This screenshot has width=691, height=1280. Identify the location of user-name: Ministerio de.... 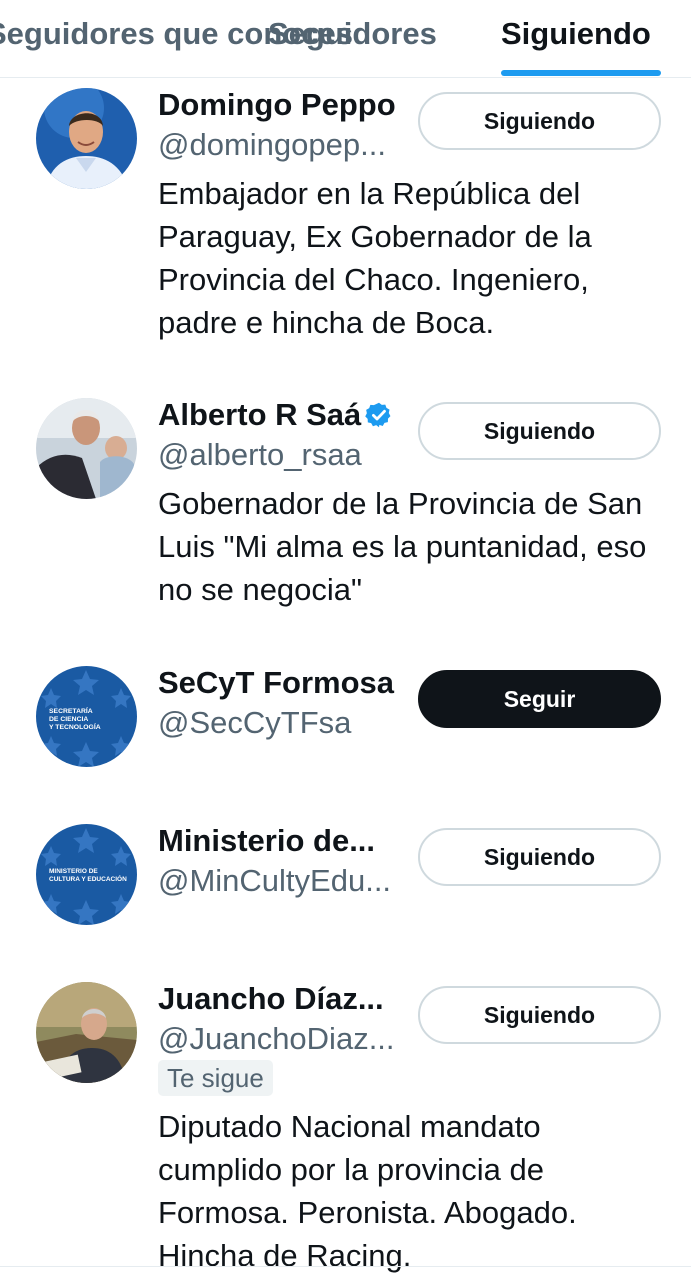
(266, 841).